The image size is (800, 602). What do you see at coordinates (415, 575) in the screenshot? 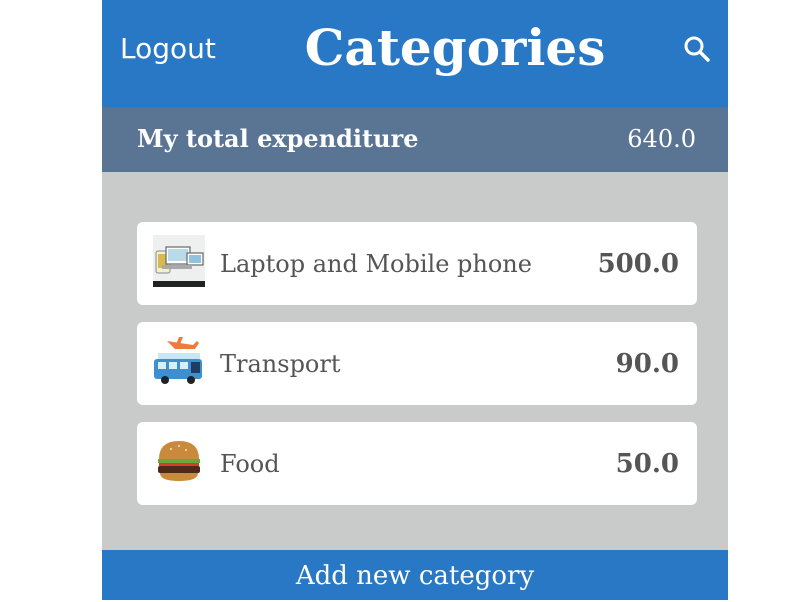
I see `add-new-category-button: Add new category` at bounding box center [415, 575].